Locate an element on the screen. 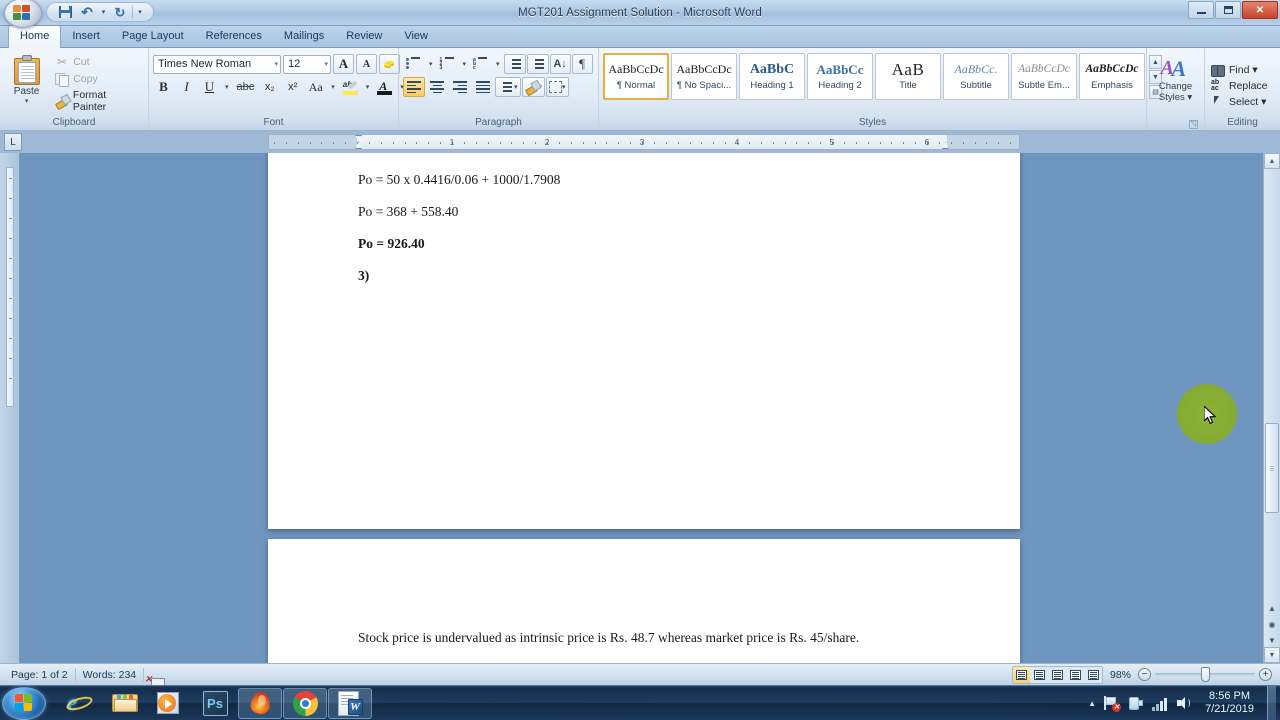 Image resolution: width=1280 pixels, height=720 pixels. undo-dropdown-icon: ▾ is located at coordinates (103, 12).